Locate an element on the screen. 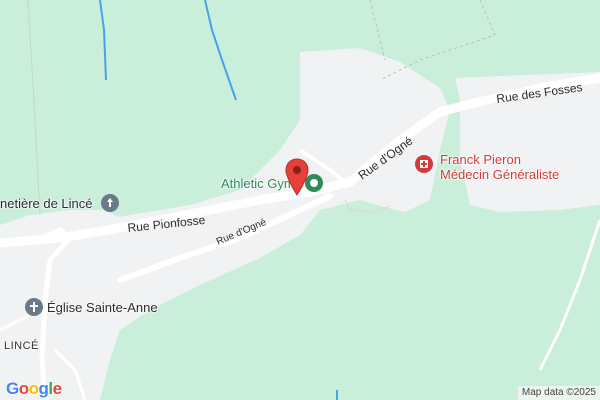 The width and height of the screenshot is (600, 400). map-attribution: Map data ©2025 is located at coordinates (558, 393).